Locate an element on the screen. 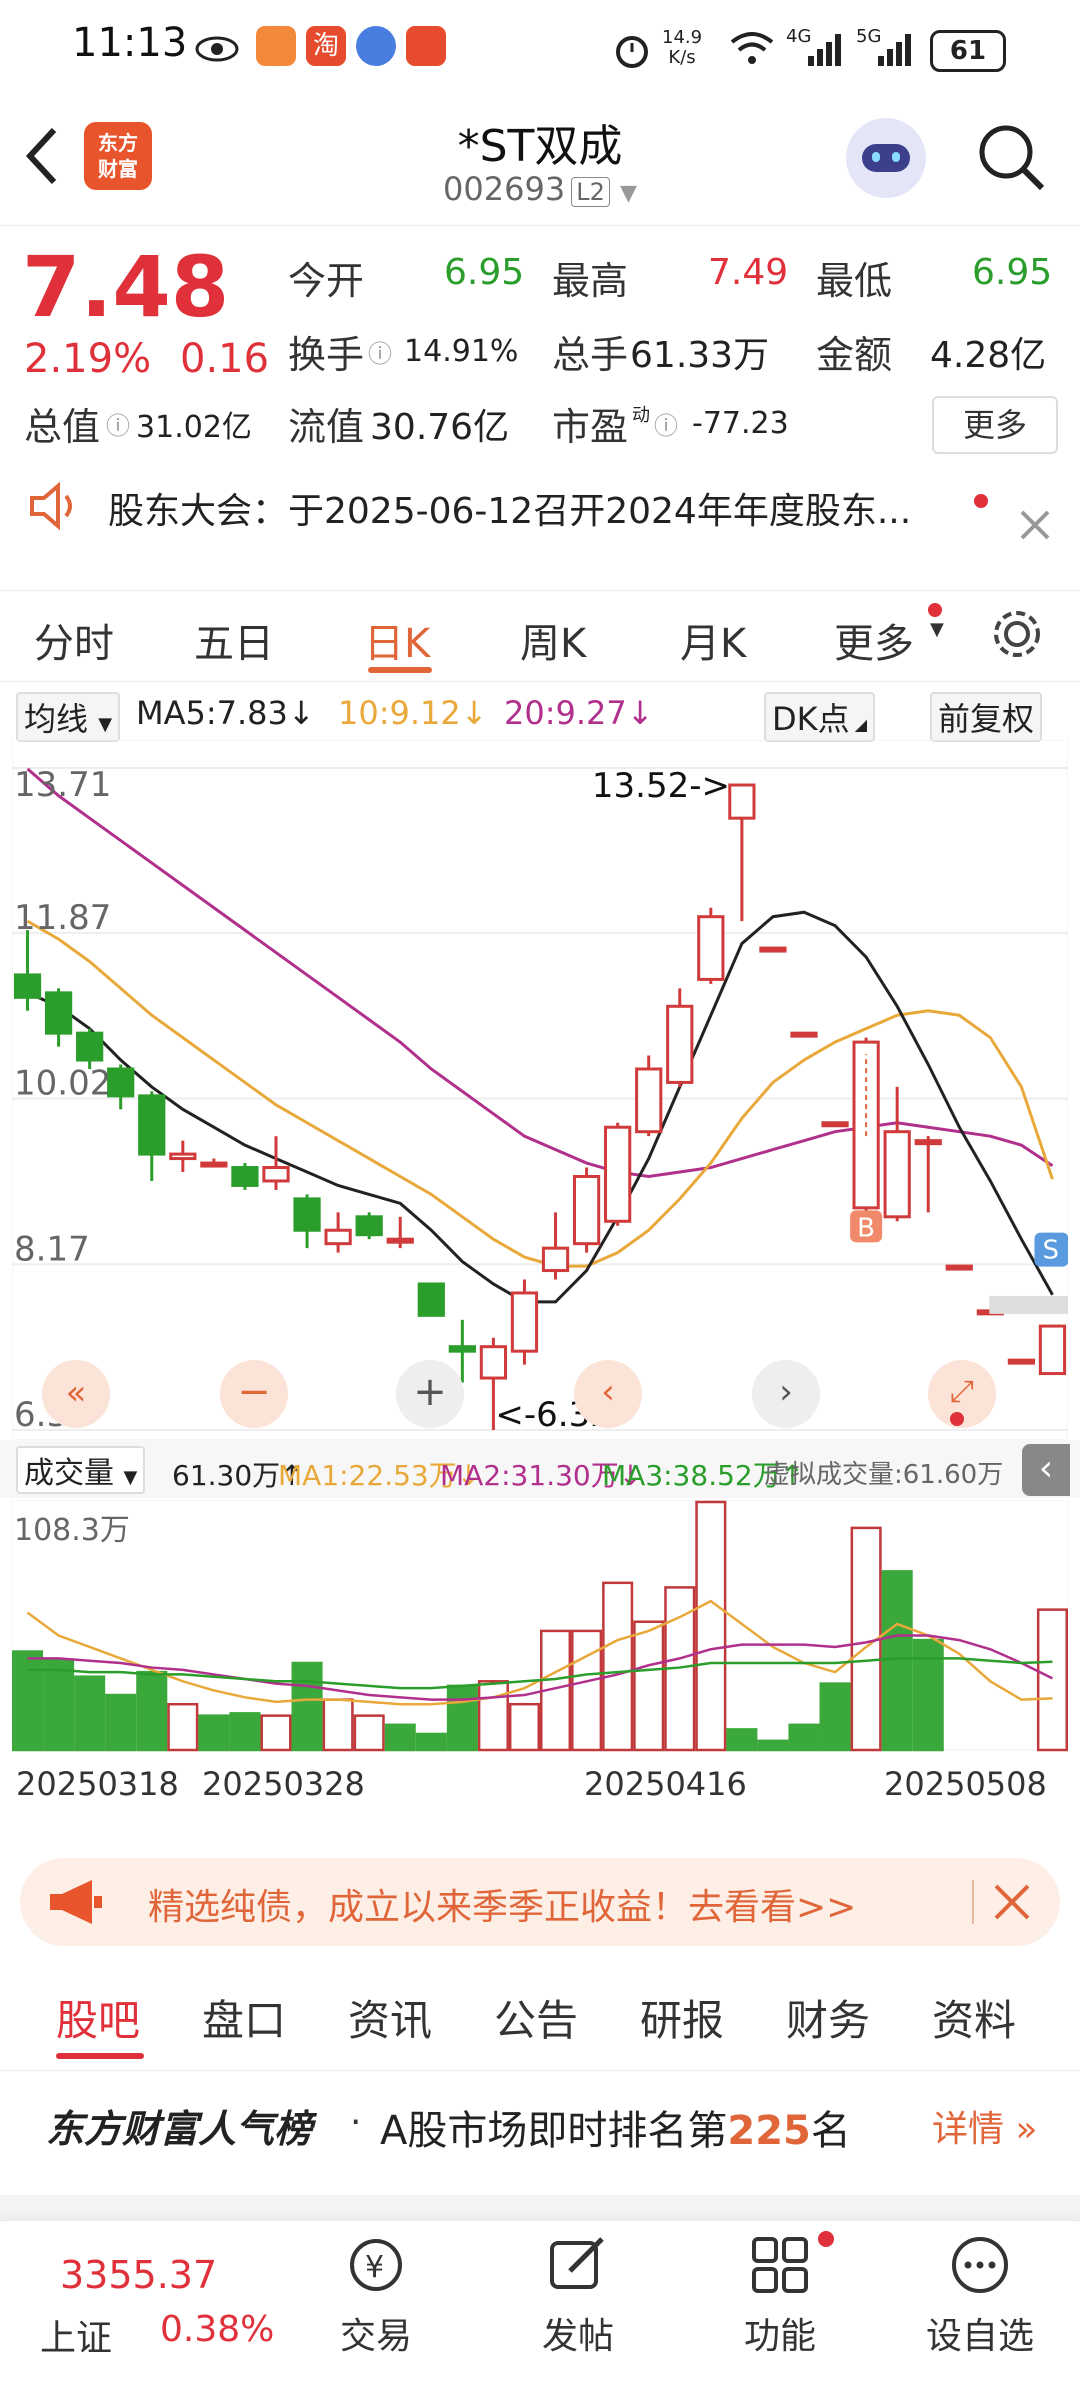 This screenshot has height=2401, width=1080. tab-finance: 财务 is located at coordinates (828, 2017).